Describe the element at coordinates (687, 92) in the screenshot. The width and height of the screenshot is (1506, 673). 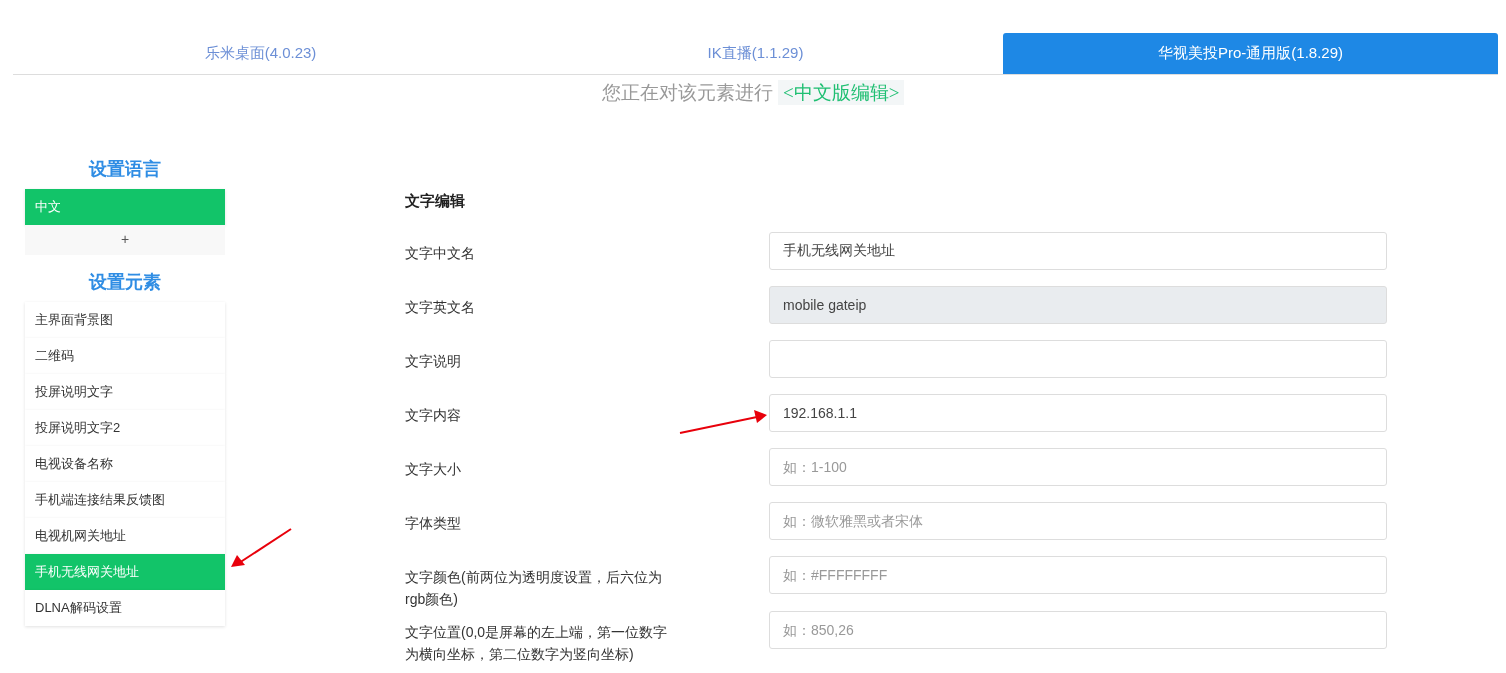
I see `notice-text: 您正在对该元素进行` at that location.